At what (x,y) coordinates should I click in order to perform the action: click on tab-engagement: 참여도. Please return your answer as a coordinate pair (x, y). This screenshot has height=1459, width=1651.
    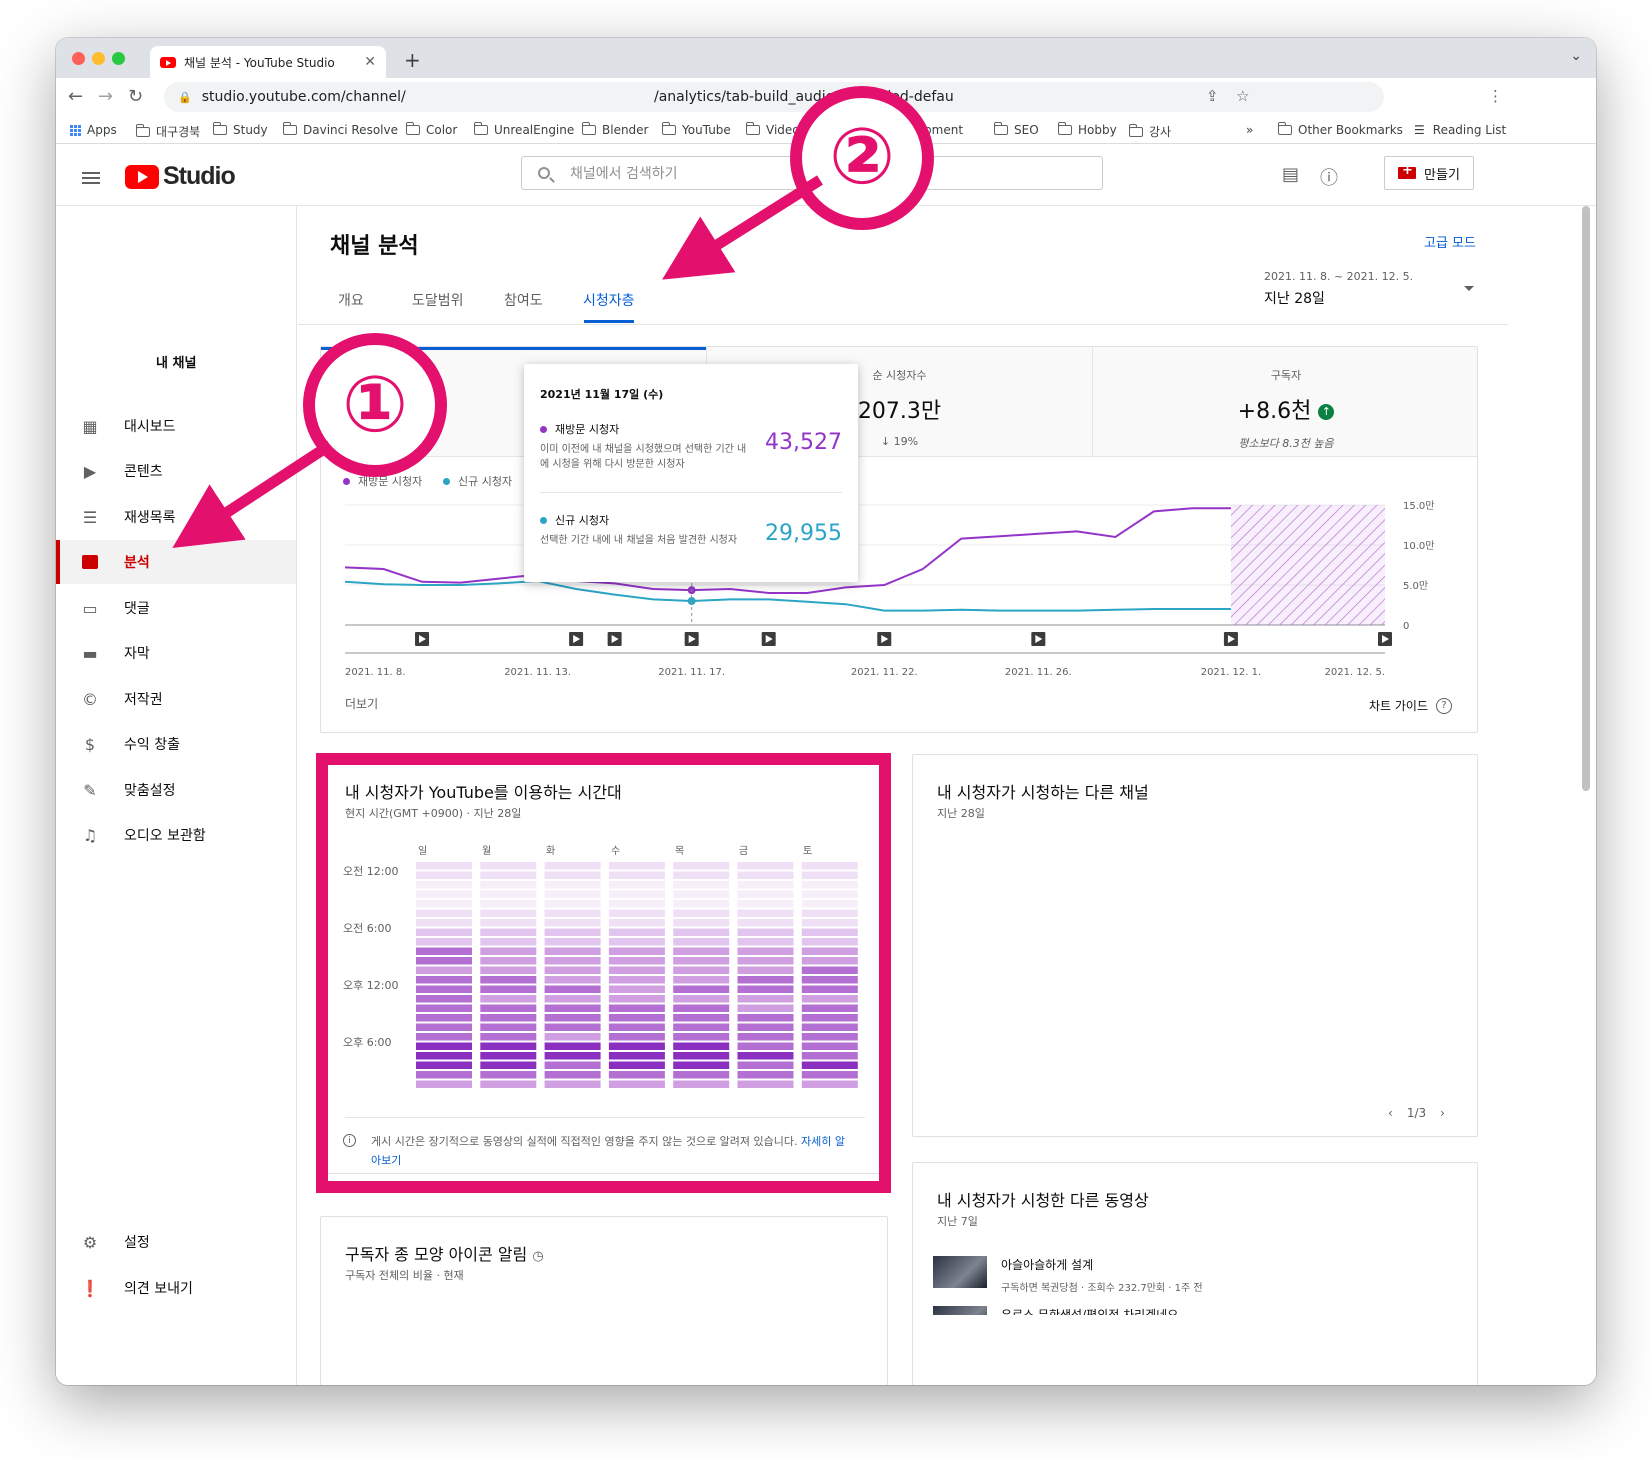
    Looking at the image, I should click on (523, 300).